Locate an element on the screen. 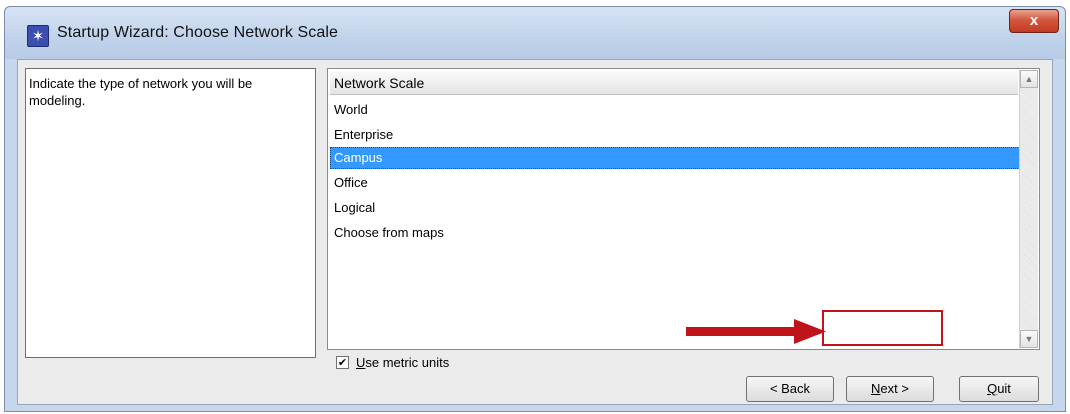 The image size is (1070, 414). quit-button: Quit is located at coordinates (999, 389).